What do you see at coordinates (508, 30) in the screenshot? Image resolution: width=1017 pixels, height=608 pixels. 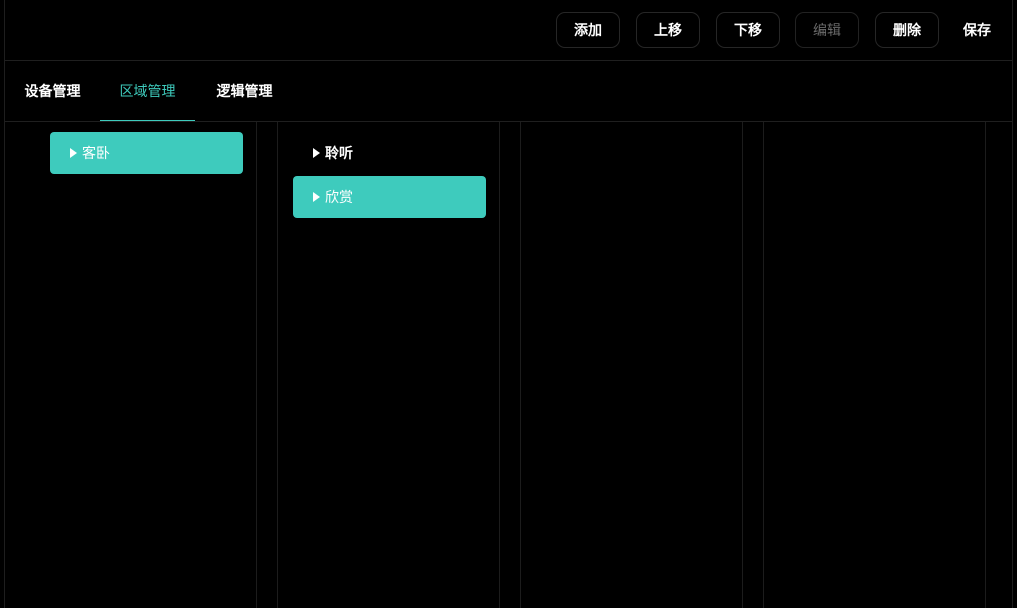 I see `toolbar: 添加 上移 下移 编辑 删除 保存` at bounding box center [508, 30].